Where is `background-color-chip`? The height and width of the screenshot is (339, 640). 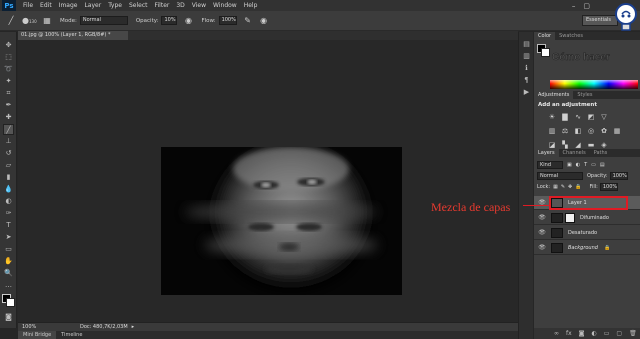
background-color-chip is located at coordinates (545, 52).